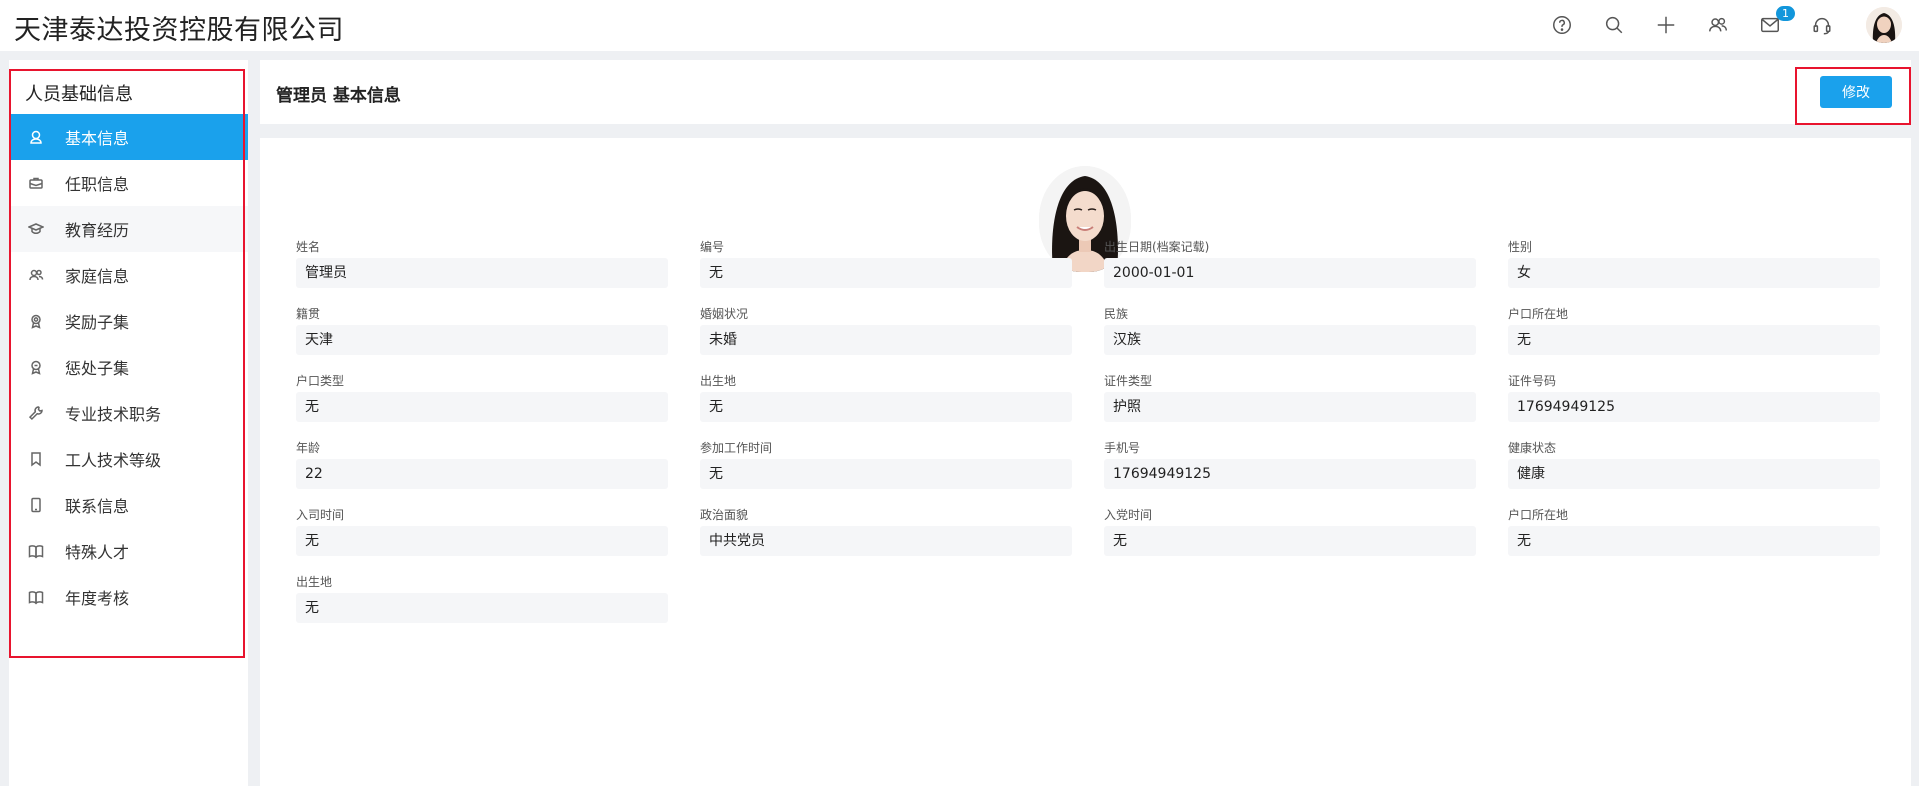 The image size is (1919, 786). What do you see at coordinates (36, 367) in the screenshot?
I see `penalty-icon` at bounding box center [36, 367].